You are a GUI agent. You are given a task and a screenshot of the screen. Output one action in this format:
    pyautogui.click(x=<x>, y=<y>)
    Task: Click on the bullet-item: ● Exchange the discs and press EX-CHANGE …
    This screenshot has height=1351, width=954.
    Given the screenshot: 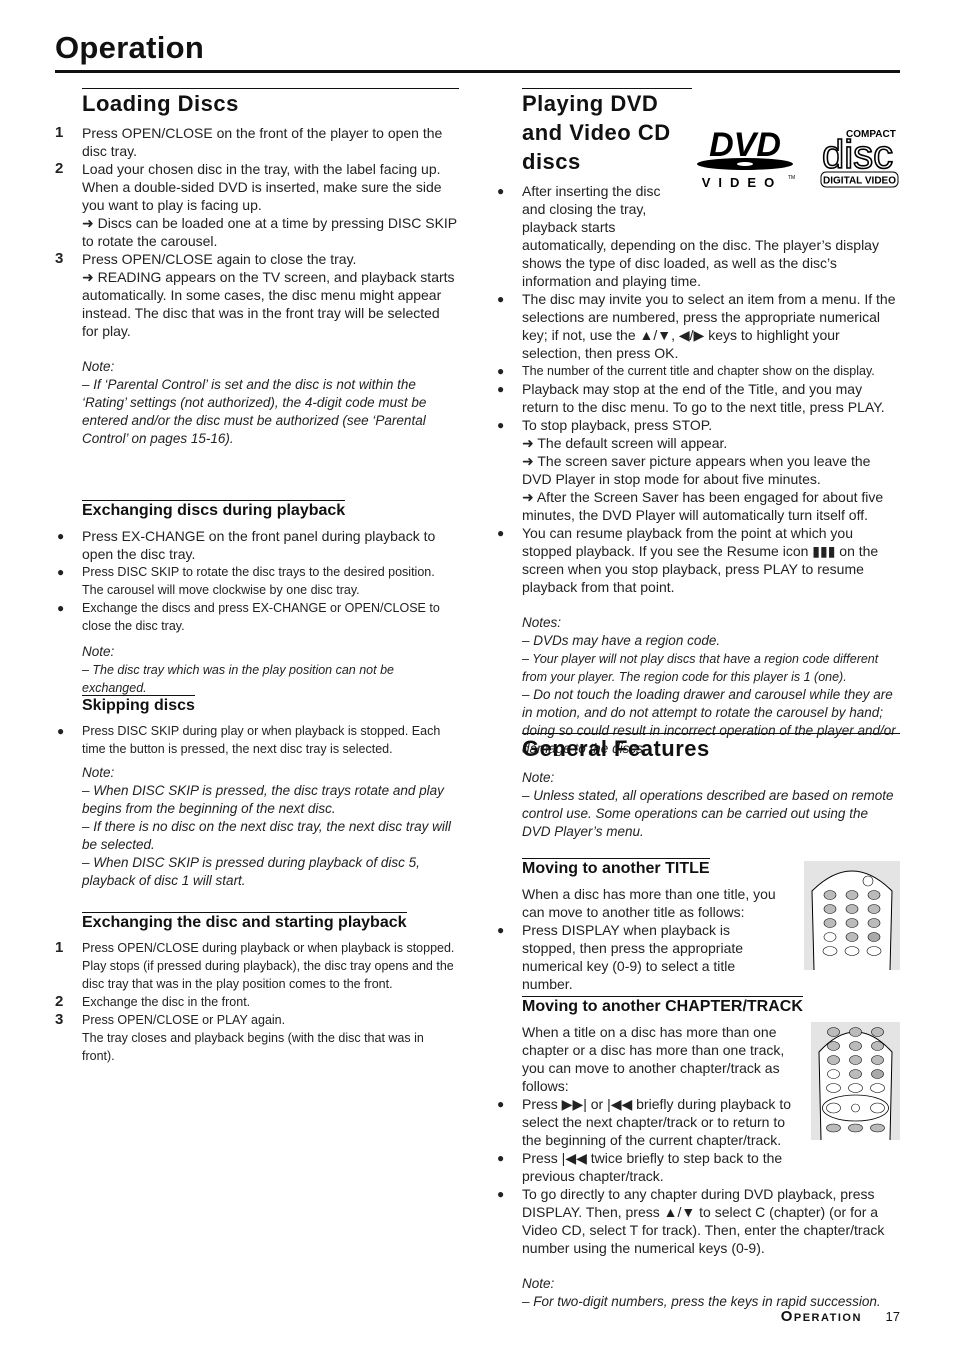 What is the action you would take?
    pyautogui.click(x=258, y=617)
    